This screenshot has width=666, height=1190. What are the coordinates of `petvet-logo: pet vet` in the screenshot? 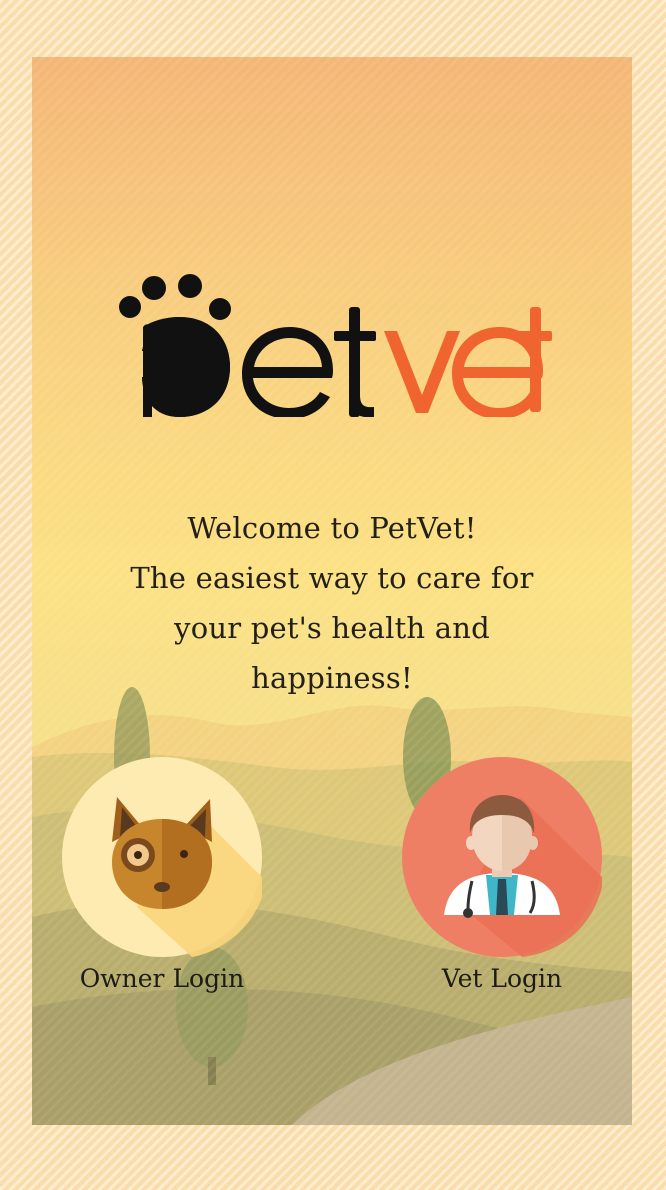 It's located at (335, 345).